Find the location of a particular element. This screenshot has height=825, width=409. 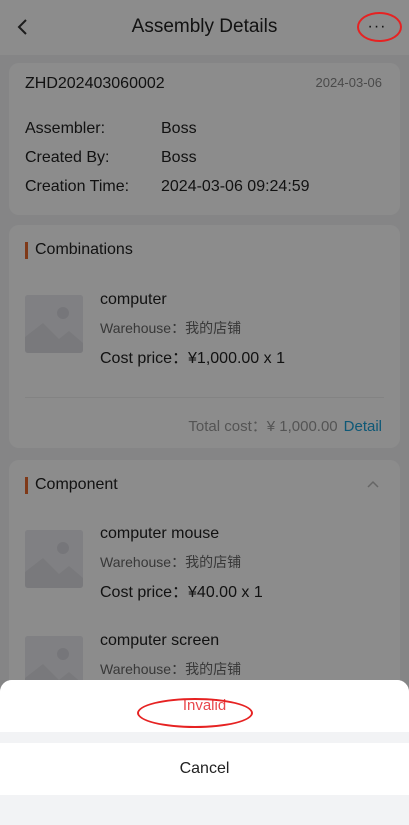

sheet-bottom-spacer is located at coordinates (204, 810).